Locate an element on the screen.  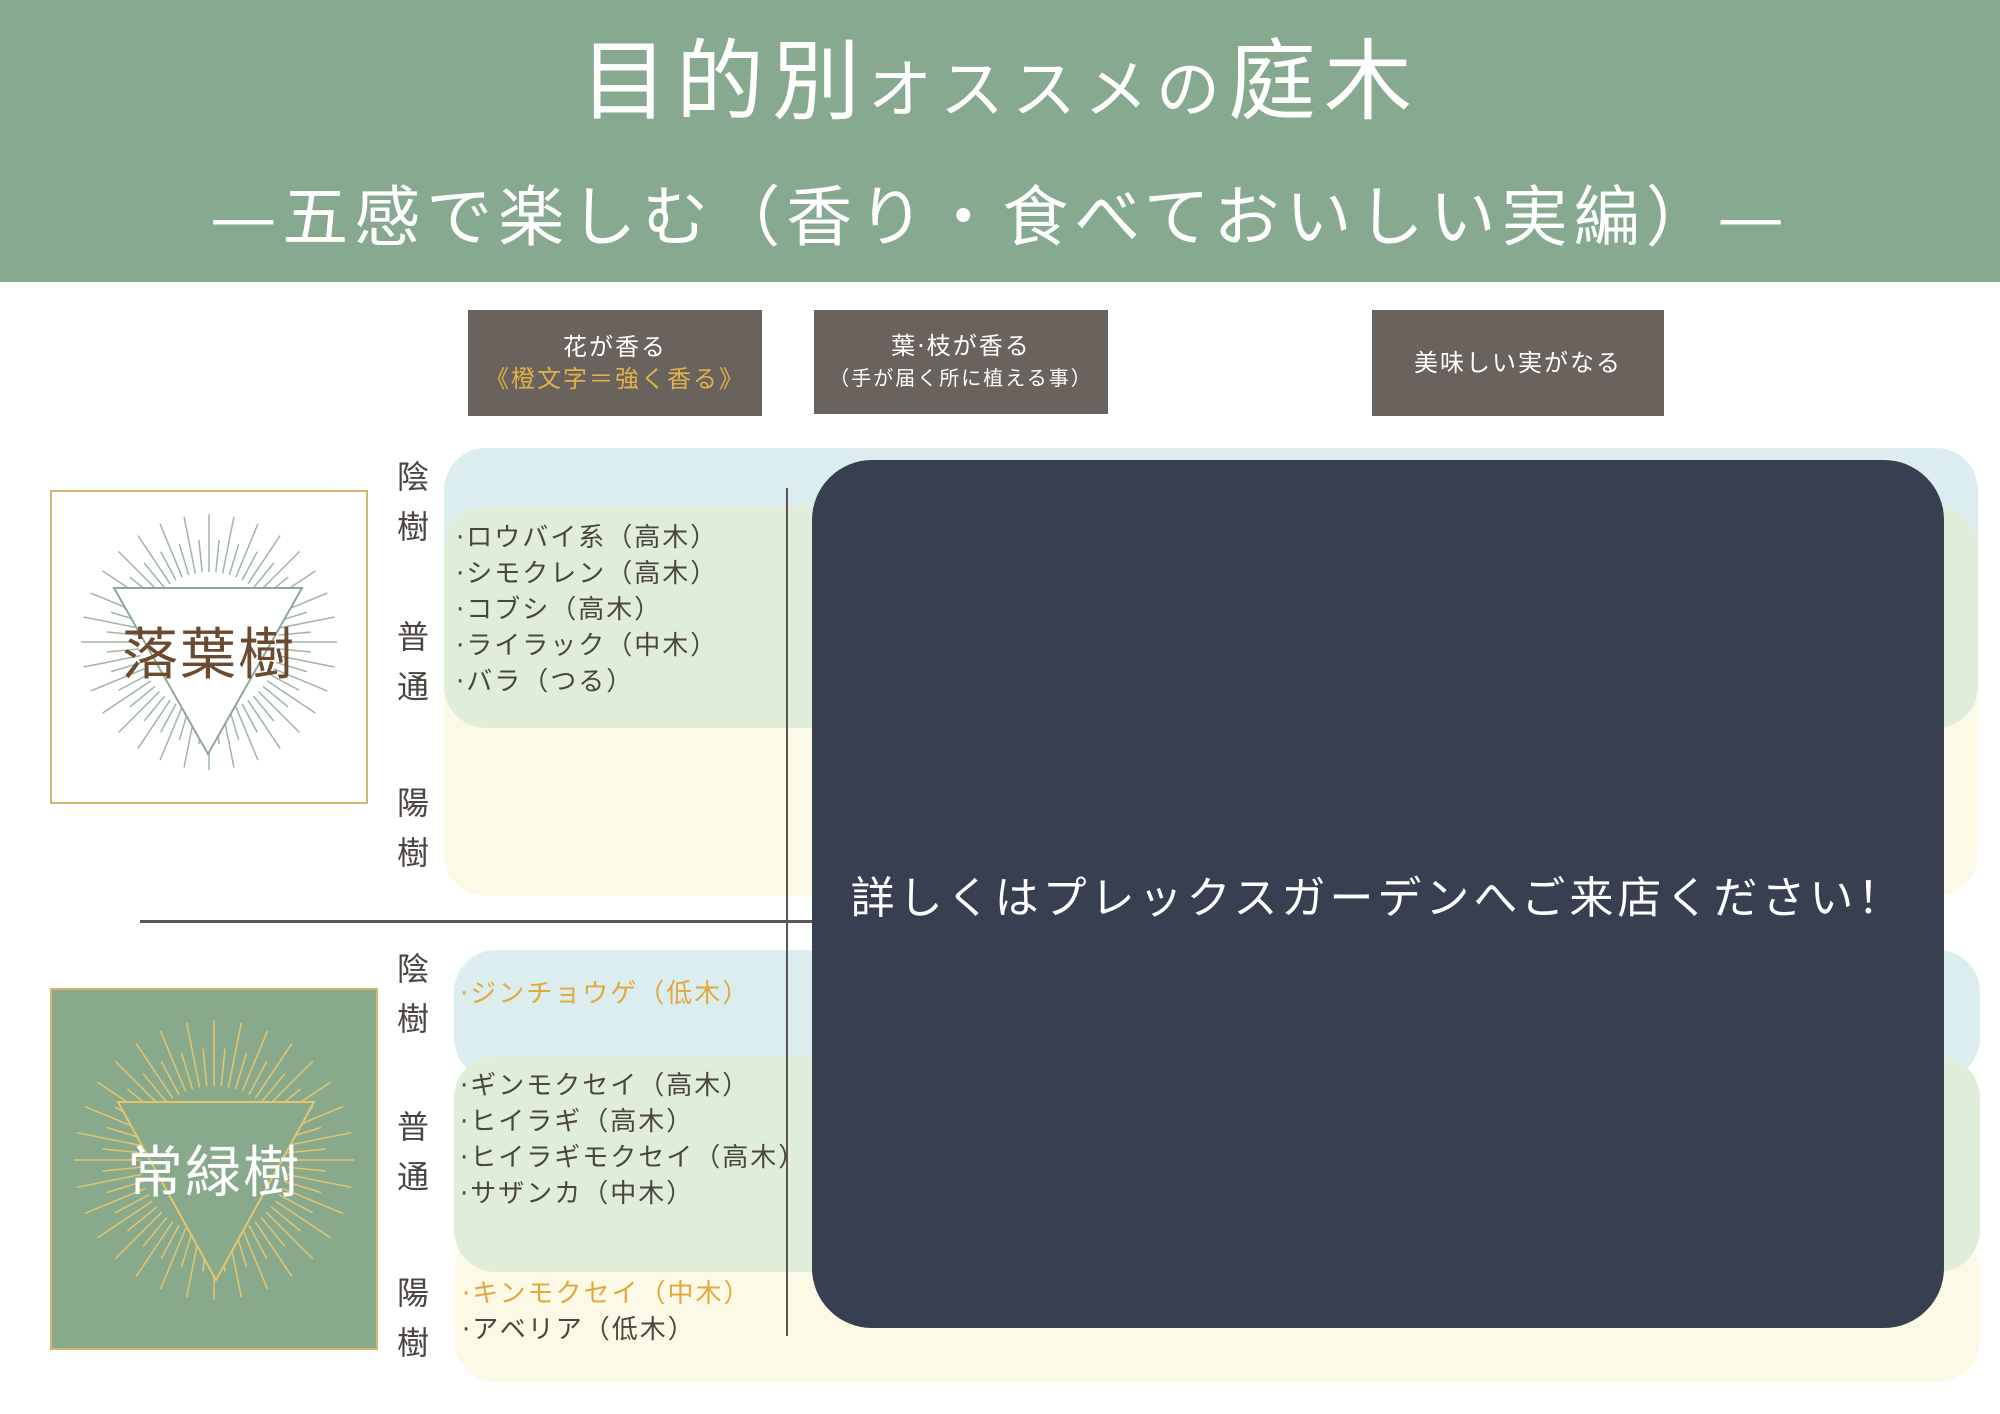
list-item: ·ギンモクセイ（高木） is located at coordinates (605, 1086).